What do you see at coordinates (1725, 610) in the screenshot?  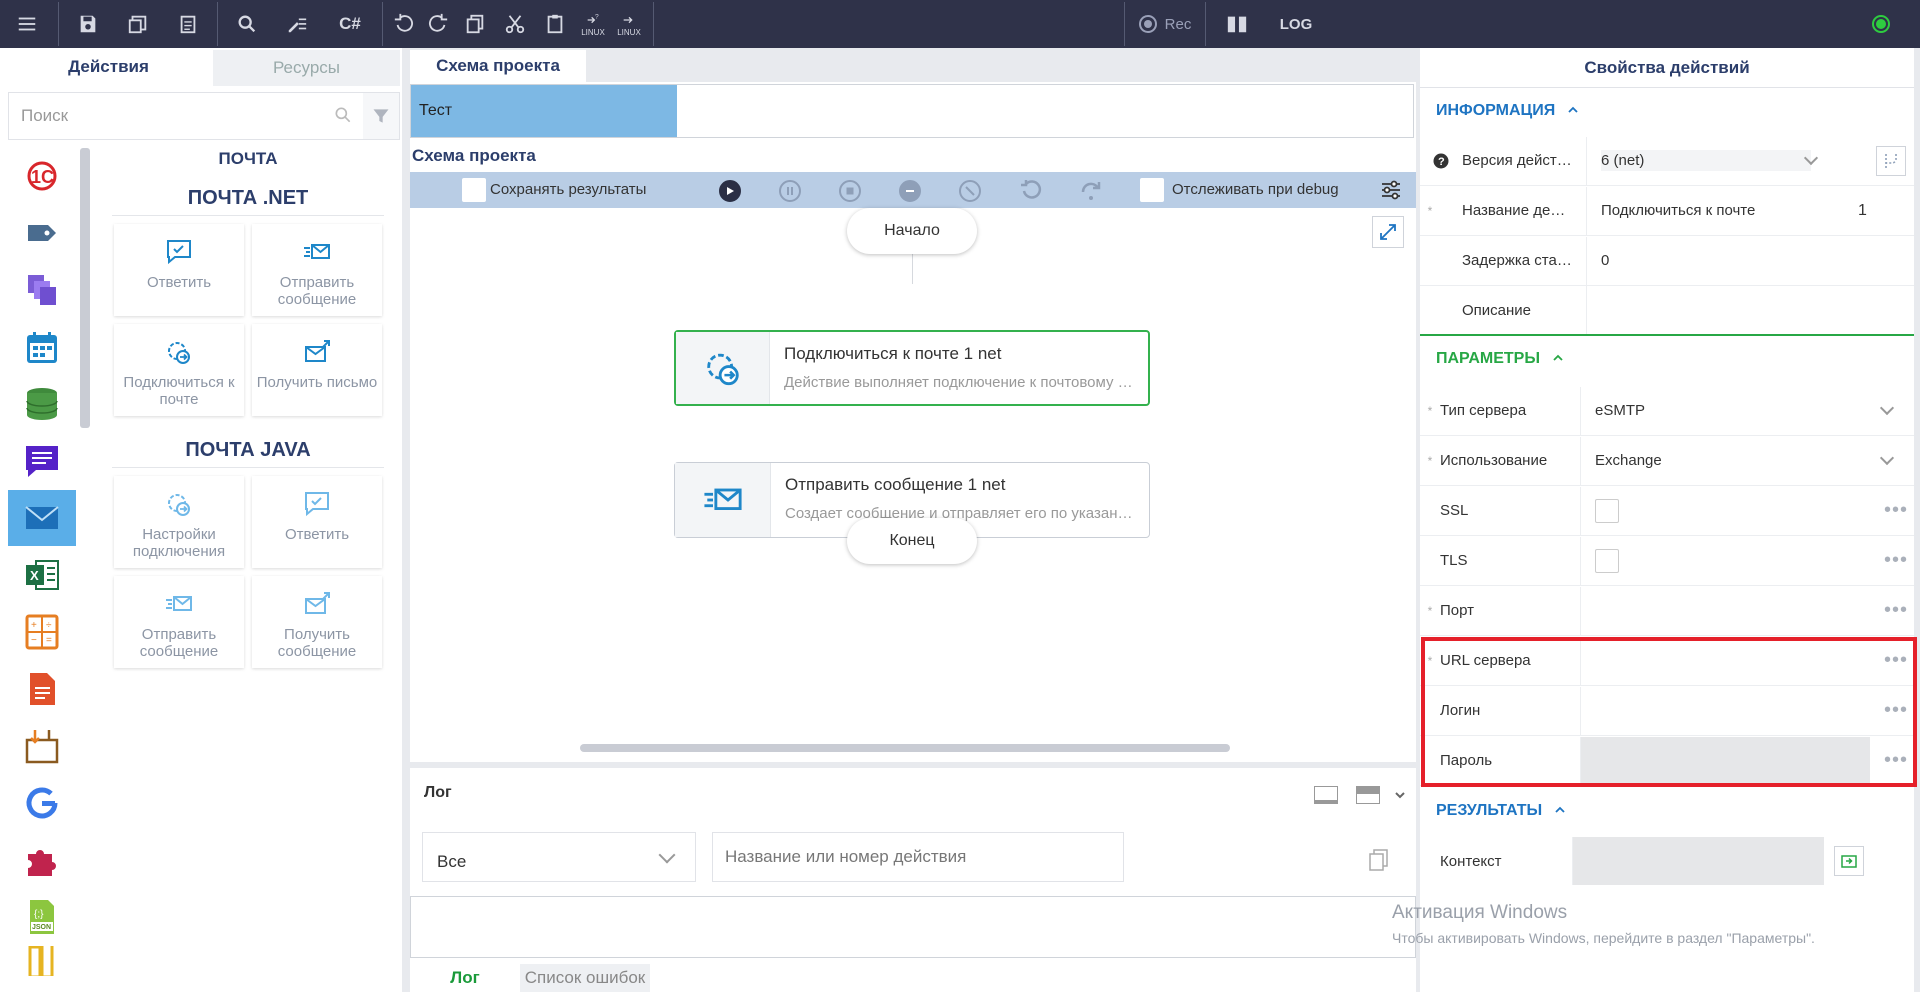 I see `port-field` at bounding box center [1725, 610].